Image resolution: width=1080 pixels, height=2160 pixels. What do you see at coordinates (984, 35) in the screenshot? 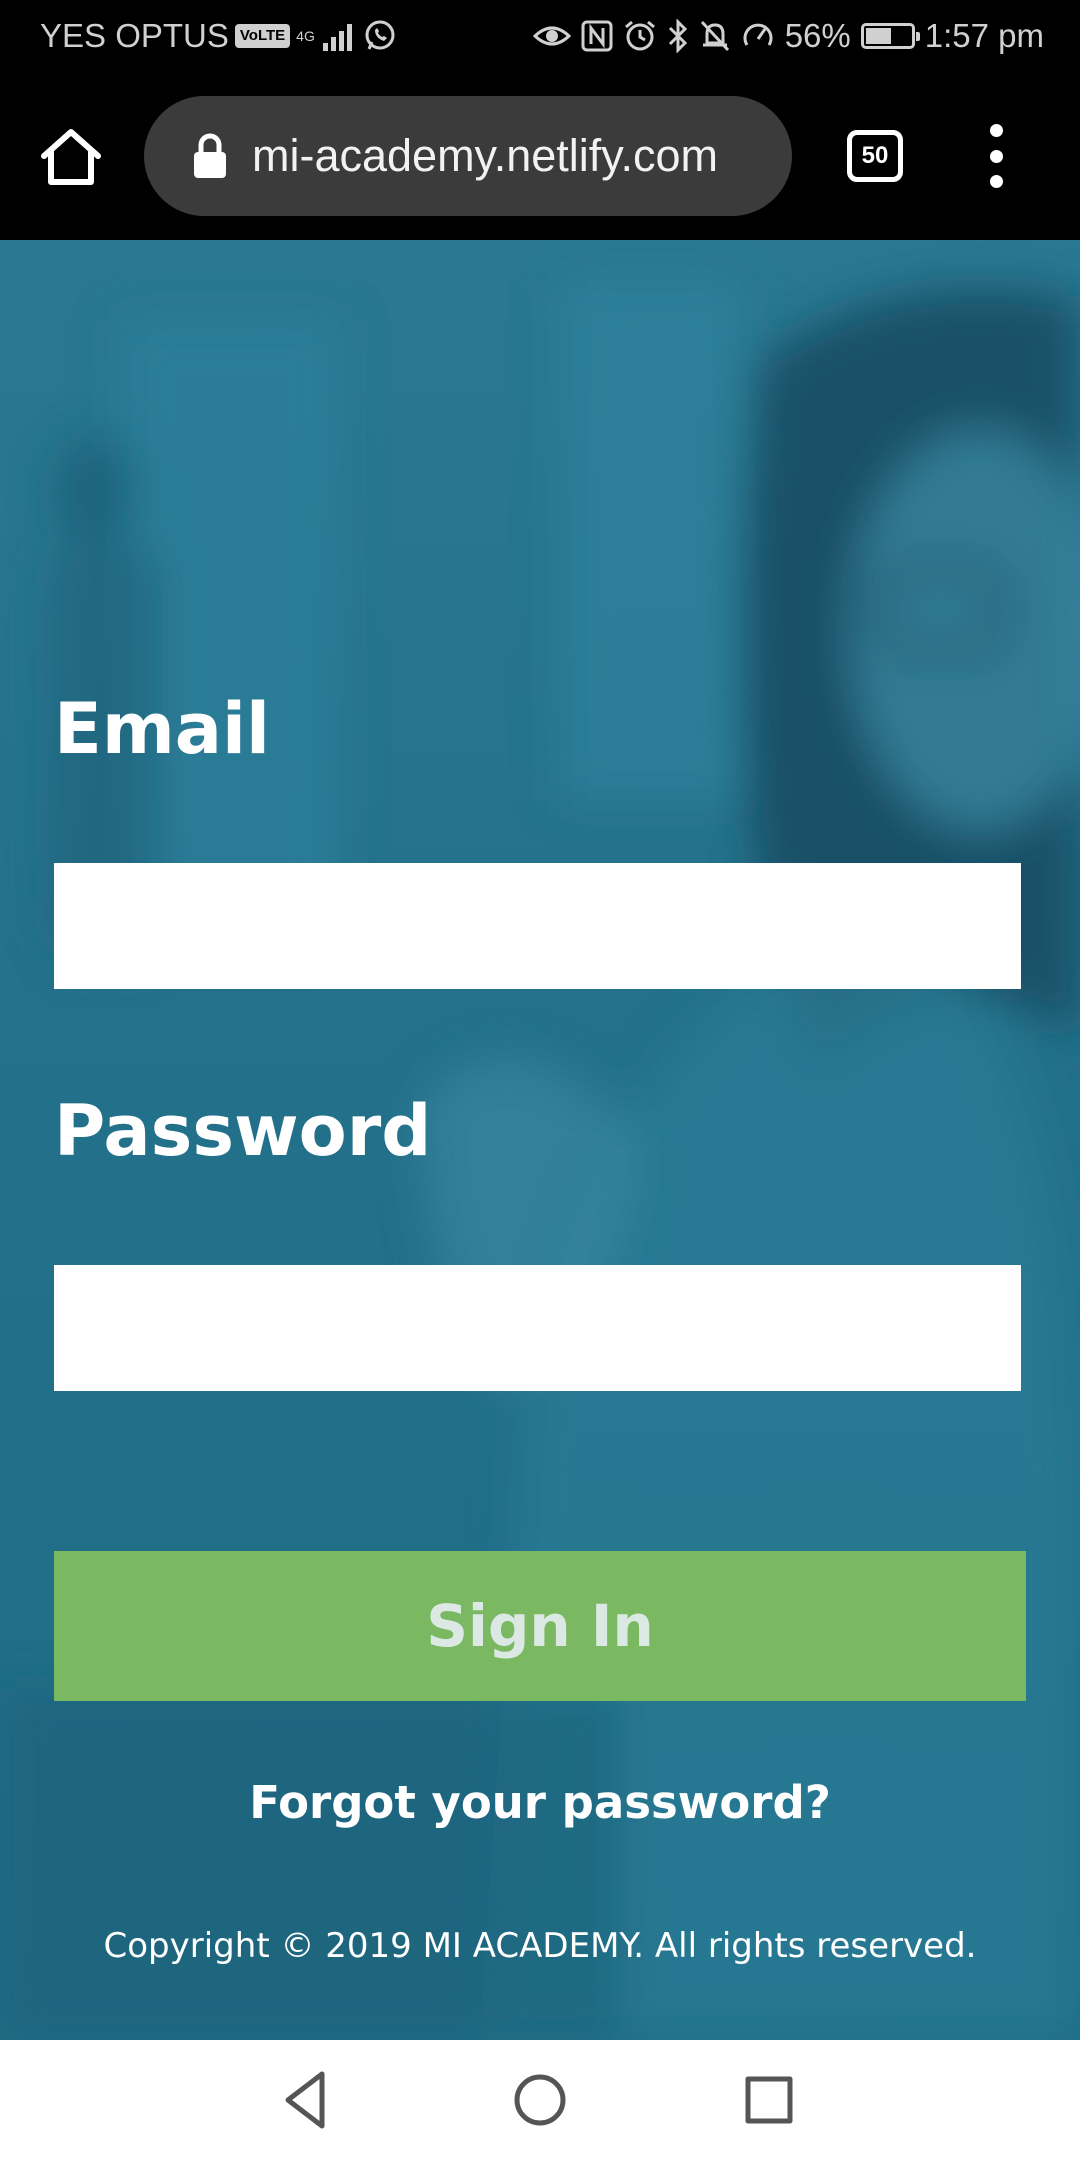
I see `clock: 1:57 pm` at bounding box center [984, 35].